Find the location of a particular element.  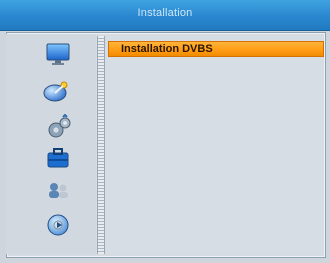

title-bar: Installation is located at coordinates (165, 15).